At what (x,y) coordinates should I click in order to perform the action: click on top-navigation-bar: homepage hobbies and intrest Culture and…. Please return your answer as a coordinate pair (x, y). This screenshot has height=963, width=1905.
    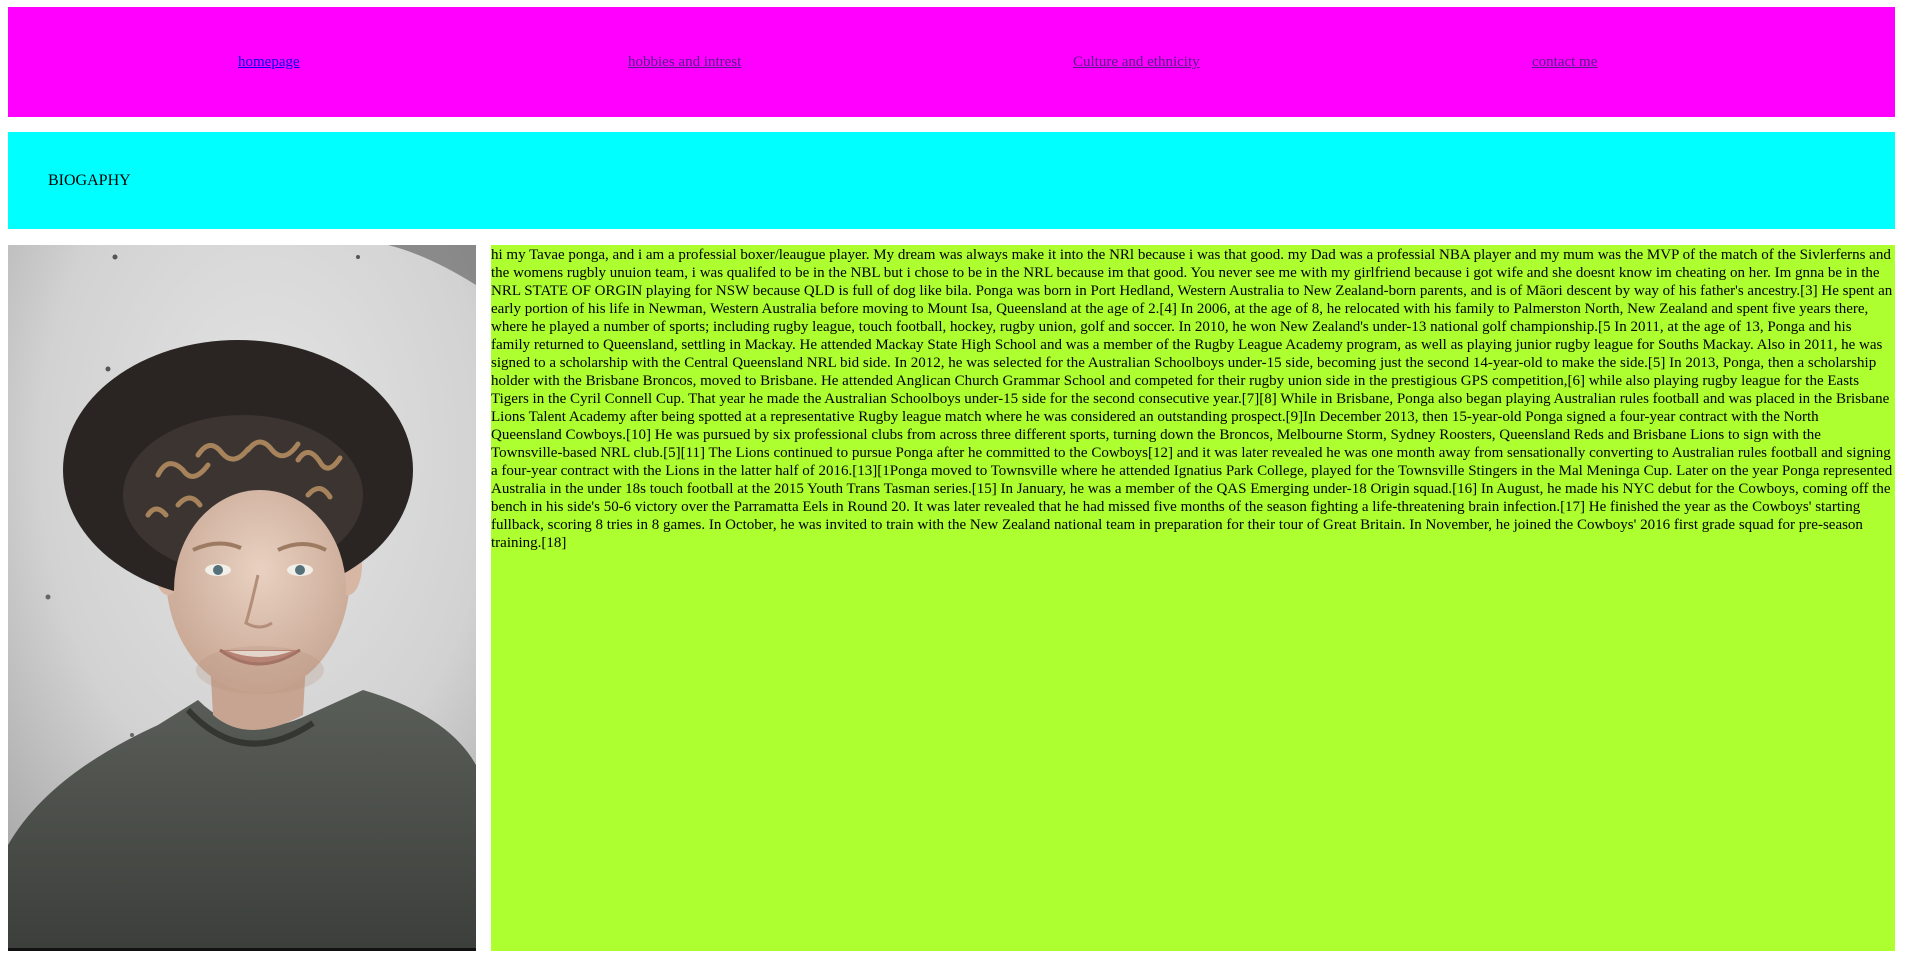
    Looking at the image, I should click on (951, 62).